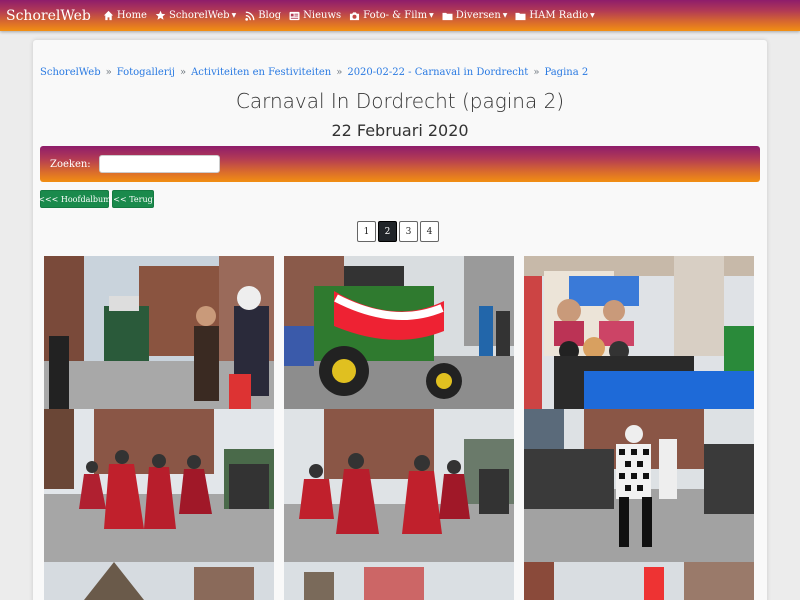 Image resolution: width=800 pixels, height=600 pixels. Describe the element at coordinates (408, 231) in the screenshot. I see `page-button-3: 3` at that location.